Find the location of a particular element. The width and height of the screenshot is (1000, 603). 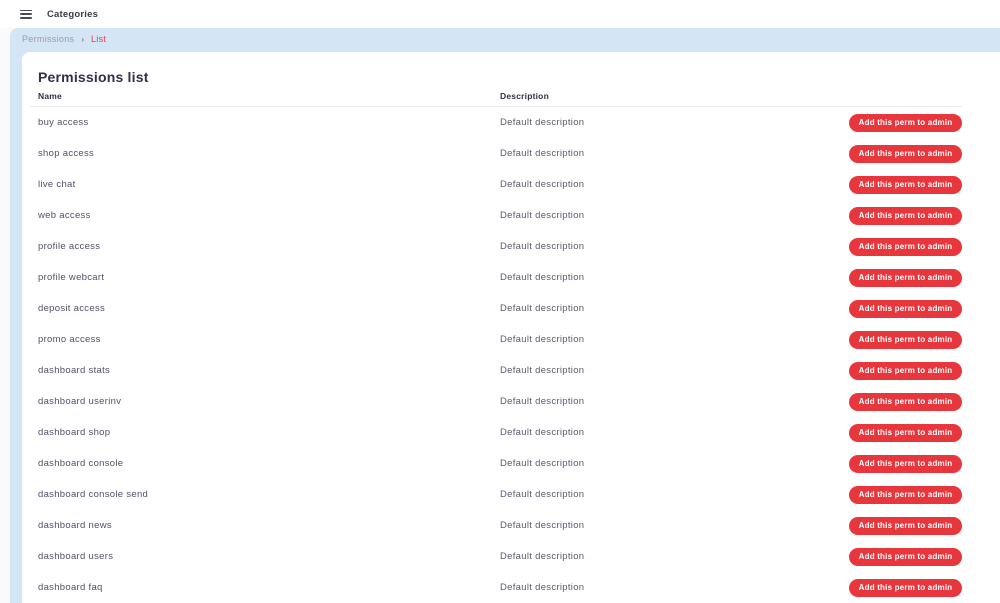

permission-name: dashboard news is located at coordinates (75, 525).